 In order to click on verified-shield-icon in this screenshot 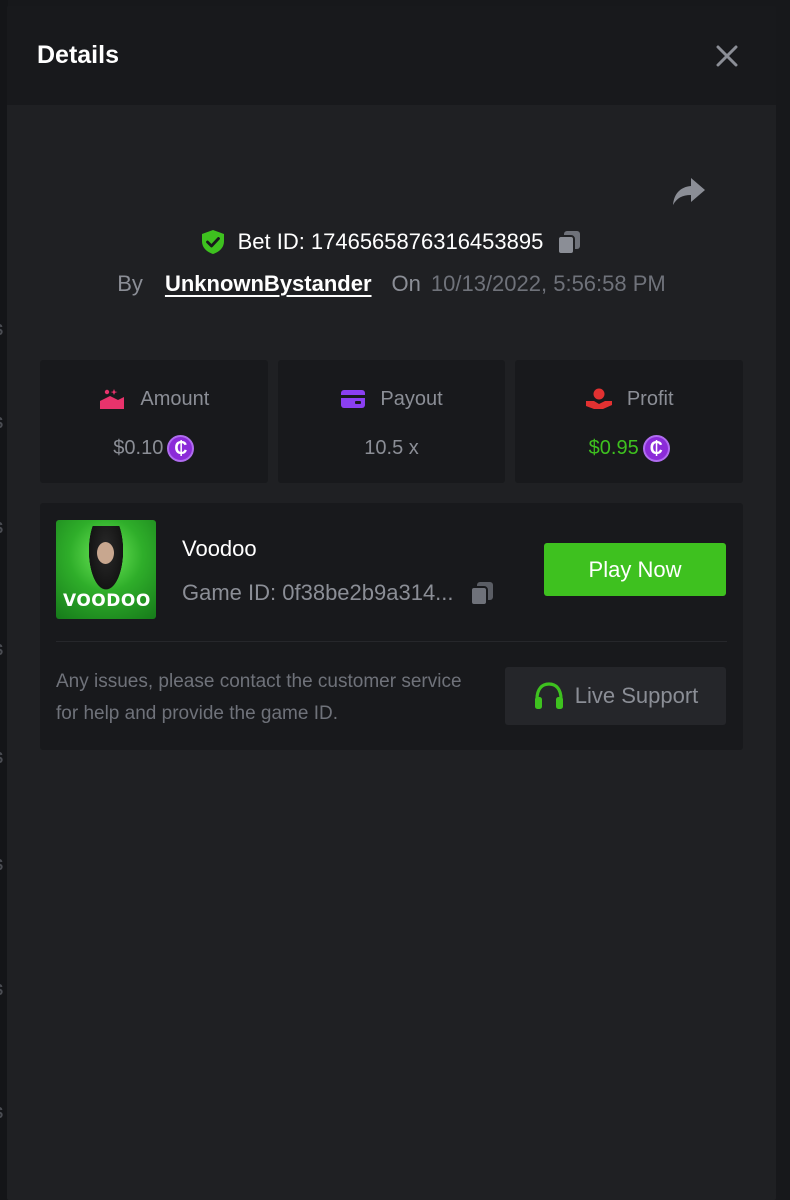, I will do `click(212, 242)`.